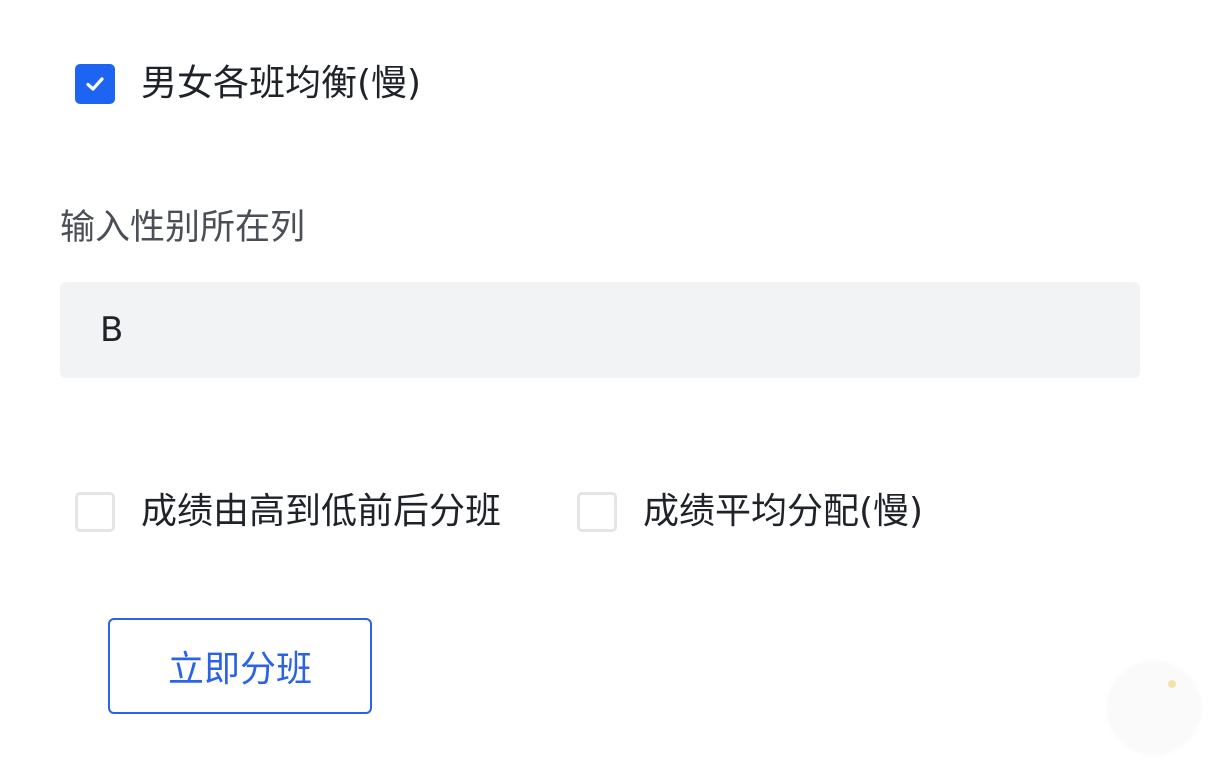 The height and width of the screenshot is (770, 1220). Describe the element at coordinates (183, 228) in the screenshot. I see `gender-column-label: 输入性别所在列` at that location.